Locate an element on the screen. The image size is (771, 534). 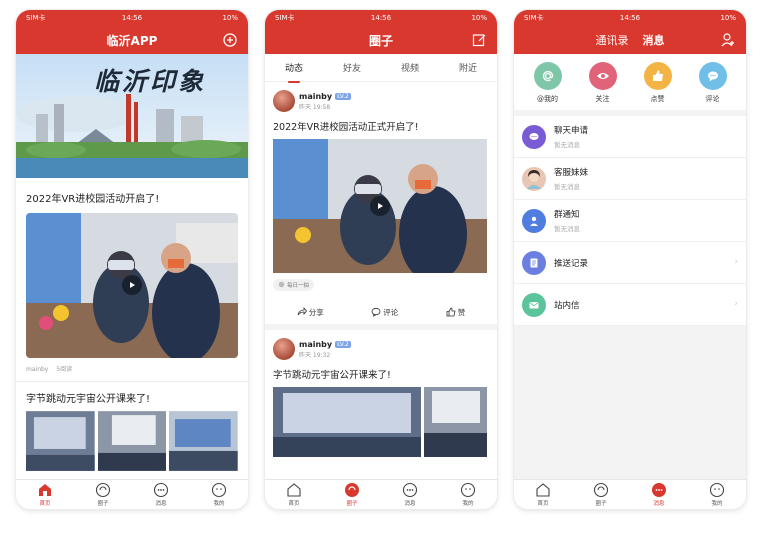
message-row-group-notices: 群通知 暂无消息 is located at coordinates (630, 221).